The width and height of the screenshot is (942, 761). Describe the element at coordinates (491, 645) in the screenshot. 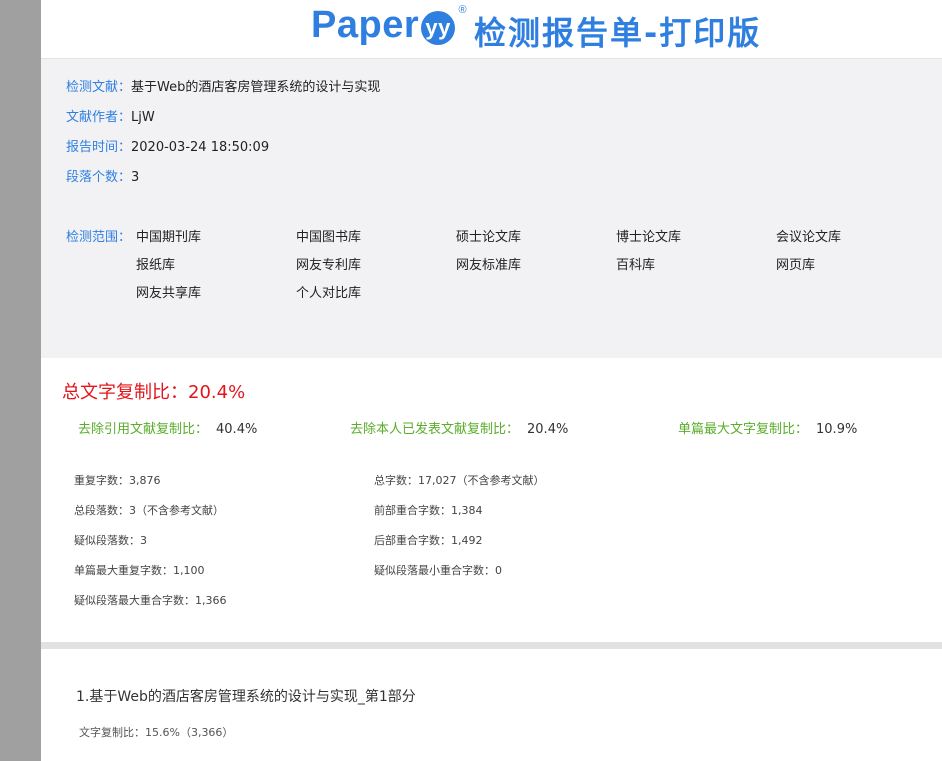

I see `section-separator` at that location.